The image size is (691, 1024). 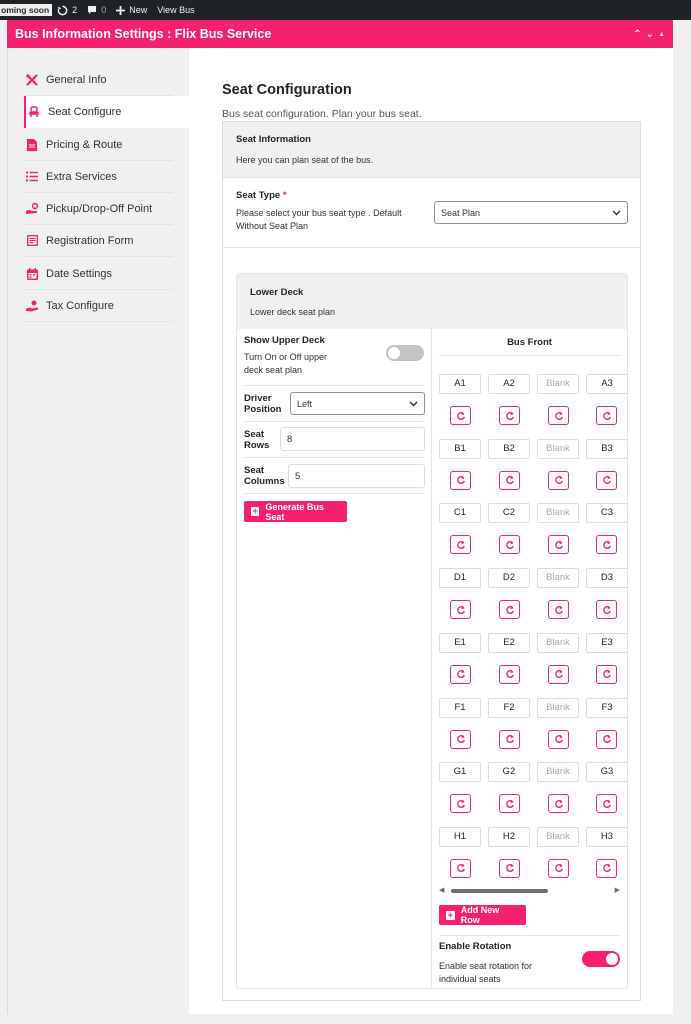 What do you see at coordinates (26, 10) in the screenshot?
I see `coming-soon-badge: oming soon` at bounding box center [26, 10].